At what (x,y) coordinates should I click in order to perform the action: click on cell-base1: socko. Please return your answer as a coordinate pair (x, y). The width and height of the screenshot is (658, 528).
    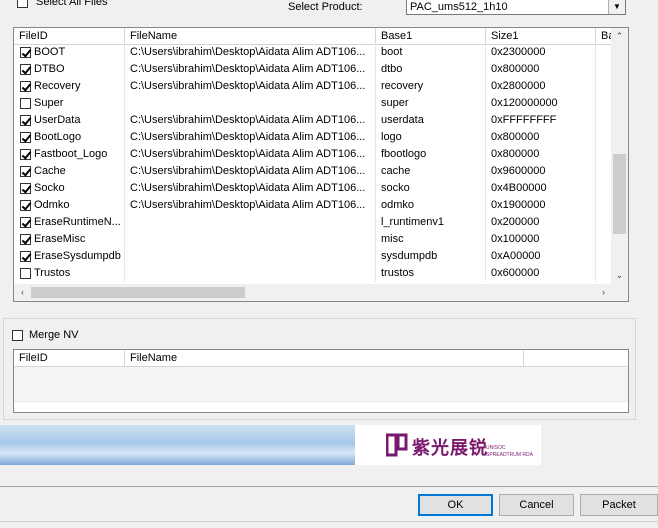
    Looking at the image, I should click on (431, 188).